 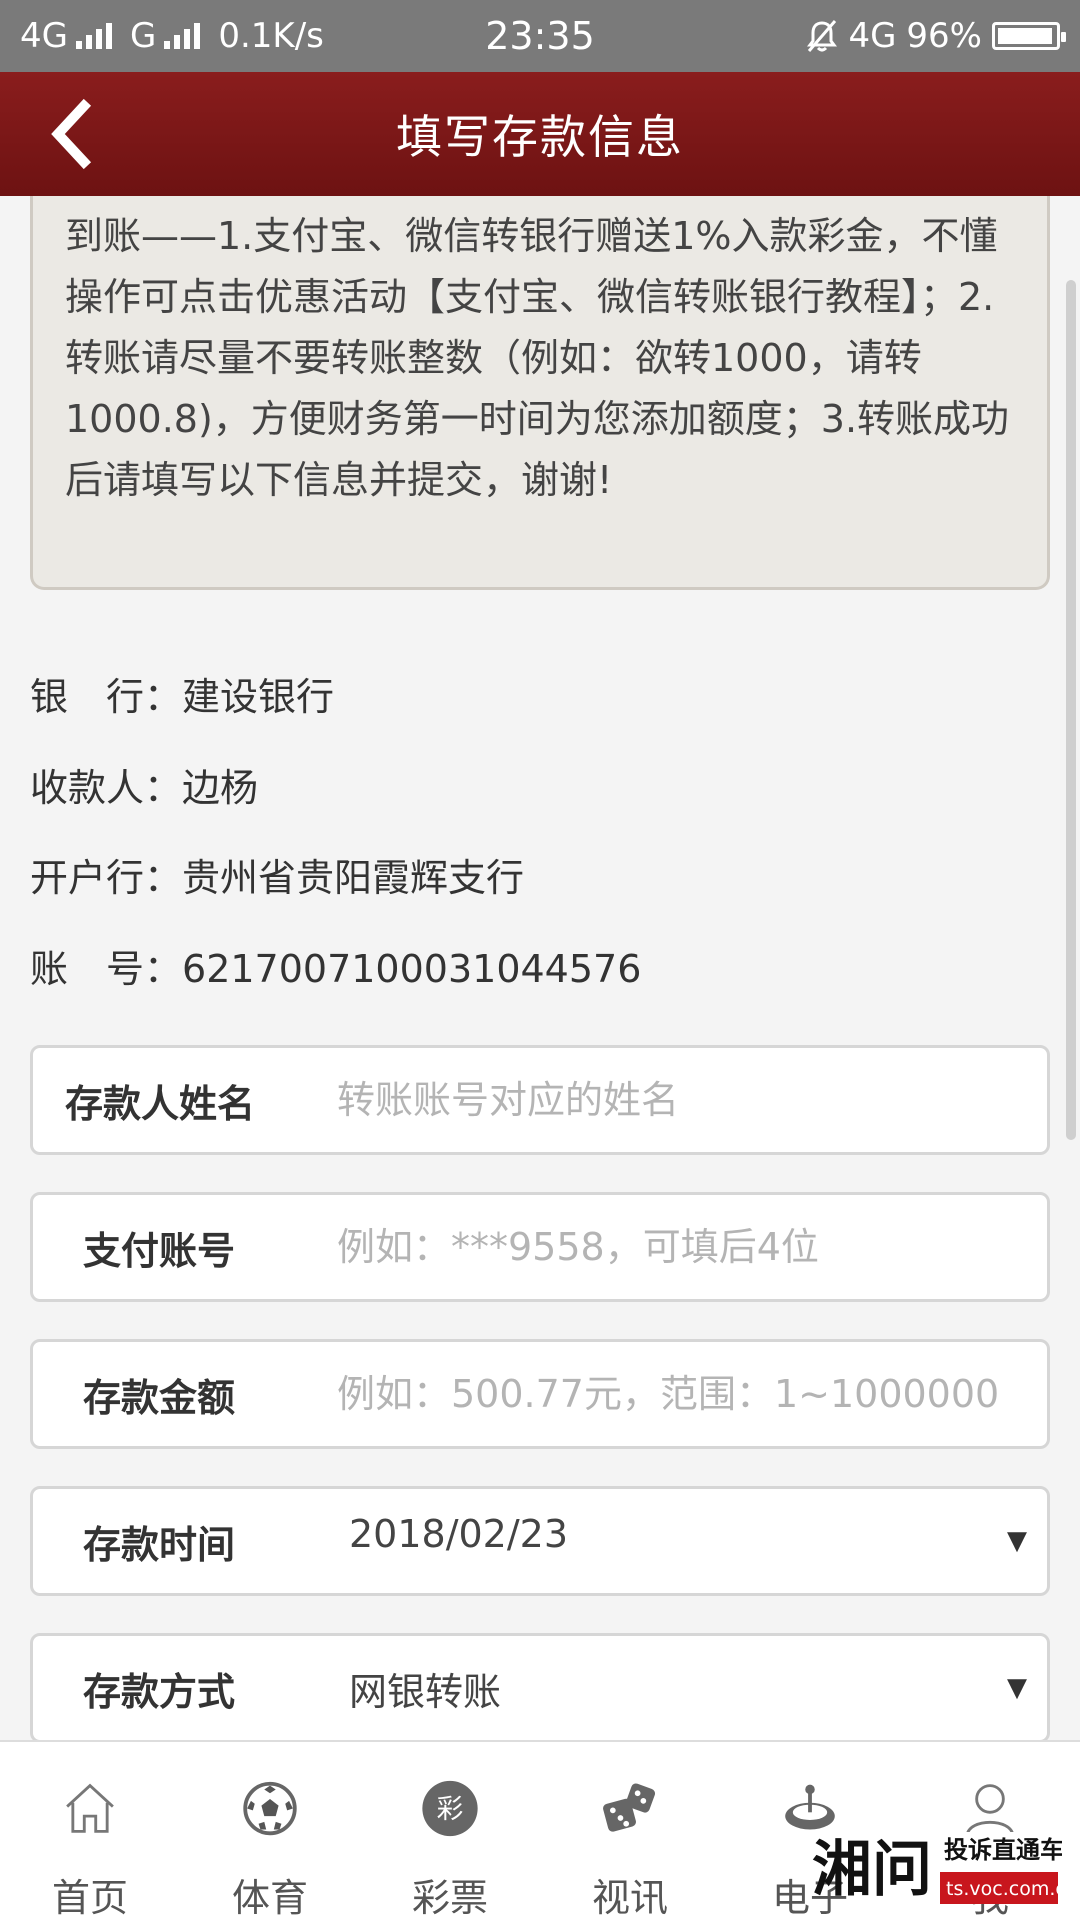 What do you see at coordinates (353, 878) in the screenshot?
I see `branch-value: 贵州省贵阳霞辉支行` at bounding box center [353, 878].